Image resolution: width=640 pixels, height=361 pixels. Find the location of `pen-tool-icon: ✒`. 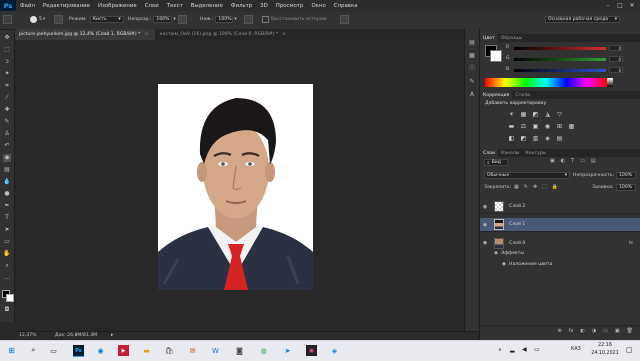

pen-tool-icon: ✒ is located at coordinates (7, 206).